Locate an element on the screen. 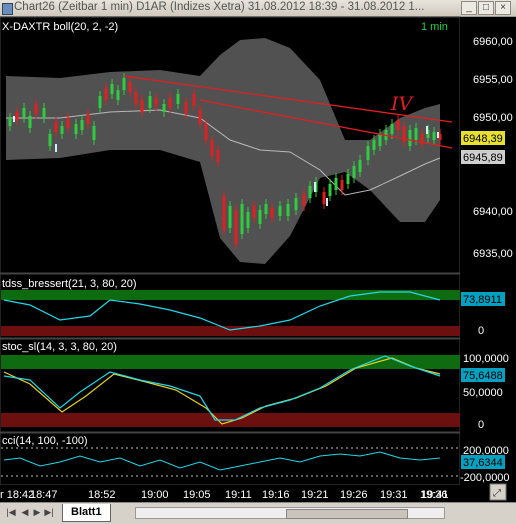 This screenshot has height=524, width=516. tdss-oversold-zone is located at coordinates (230, 331).